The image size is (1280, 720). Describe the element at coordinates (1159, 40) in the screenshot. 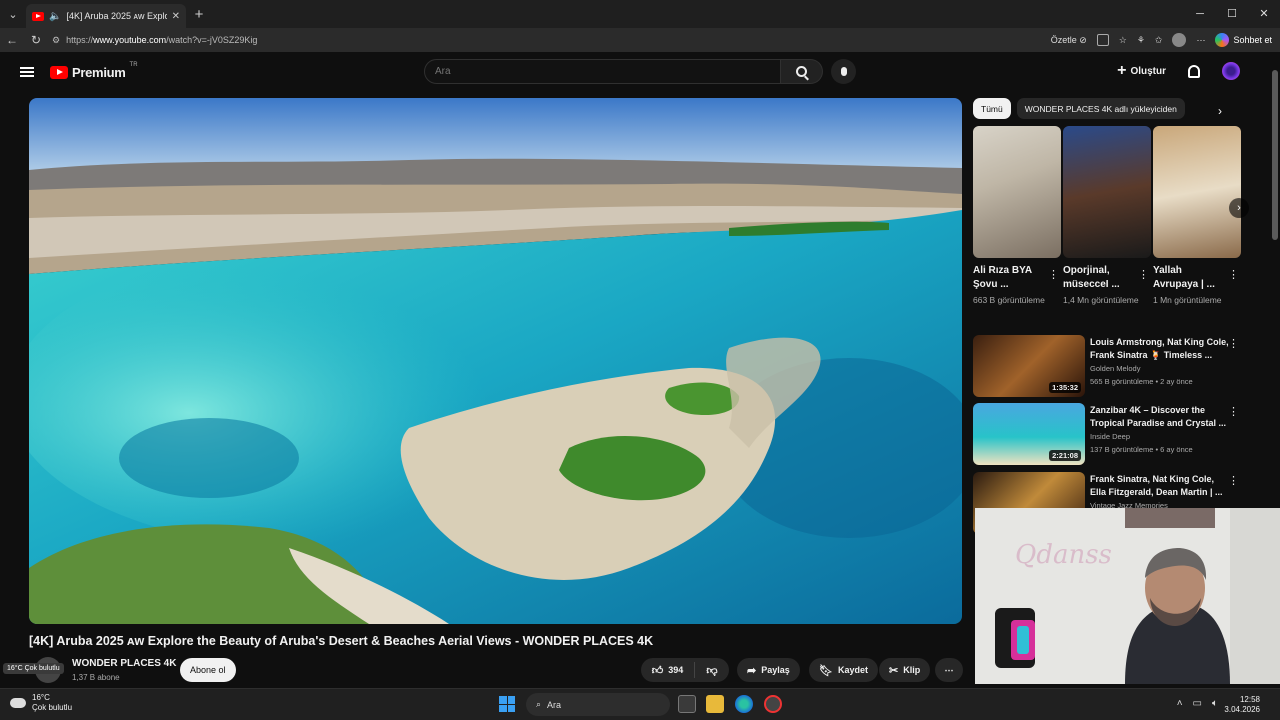

I see `favorites-icon: ✩` at that location.